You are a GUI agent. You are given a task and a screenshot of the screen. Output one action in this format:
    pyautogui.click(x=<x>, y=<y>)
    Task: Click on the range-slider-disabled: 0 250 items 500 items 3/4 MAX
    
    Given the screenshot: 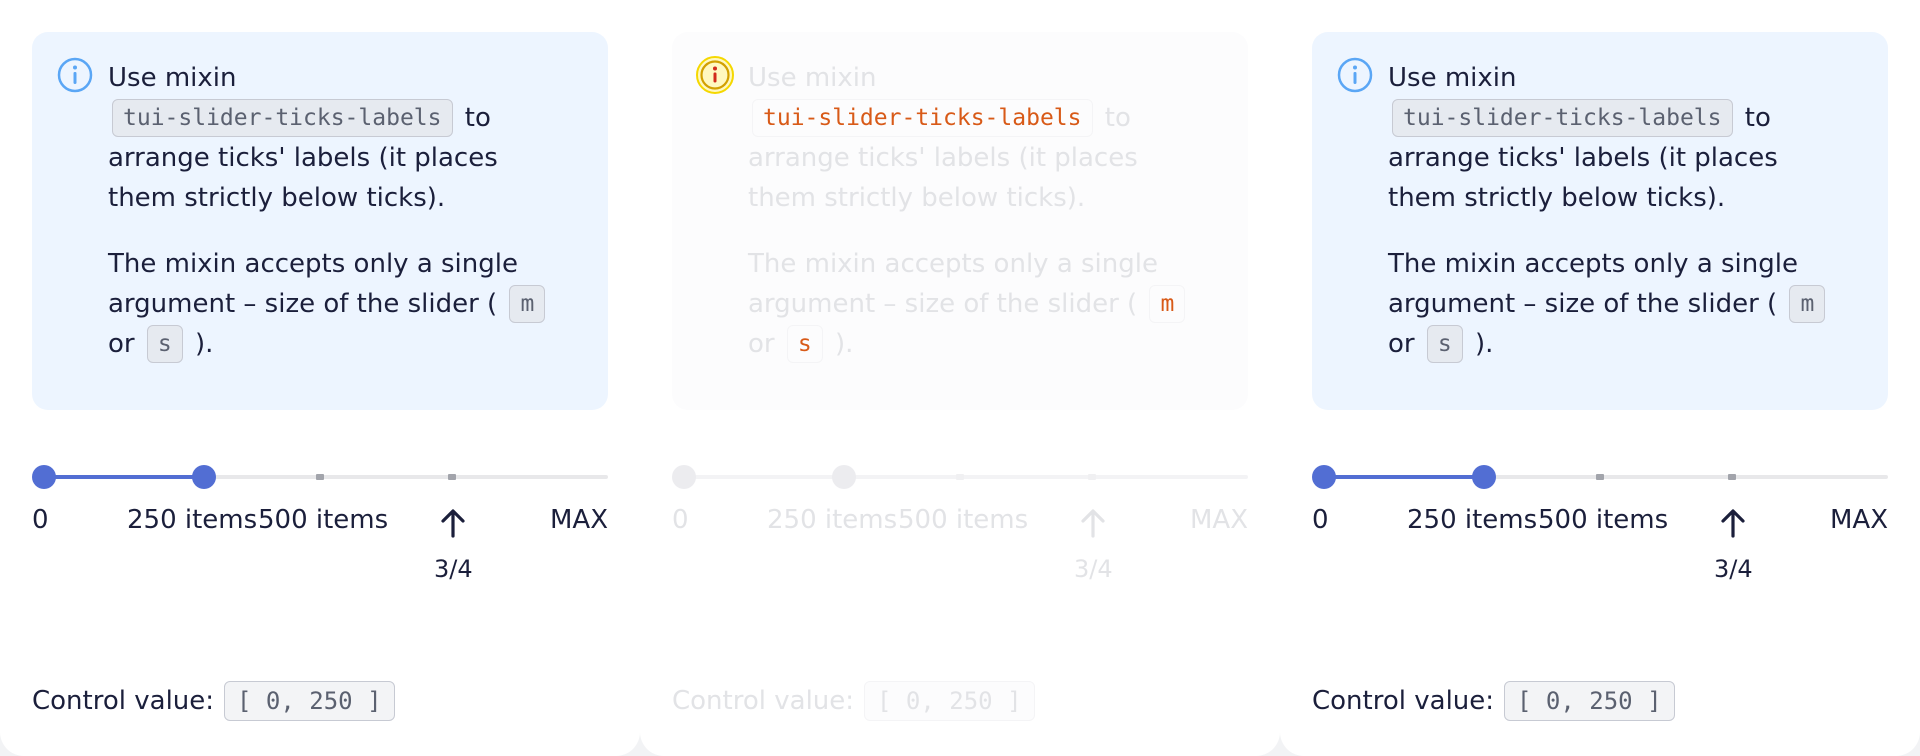 What is the action you would take?
    pyautogui.click(x=960, y=534)
    